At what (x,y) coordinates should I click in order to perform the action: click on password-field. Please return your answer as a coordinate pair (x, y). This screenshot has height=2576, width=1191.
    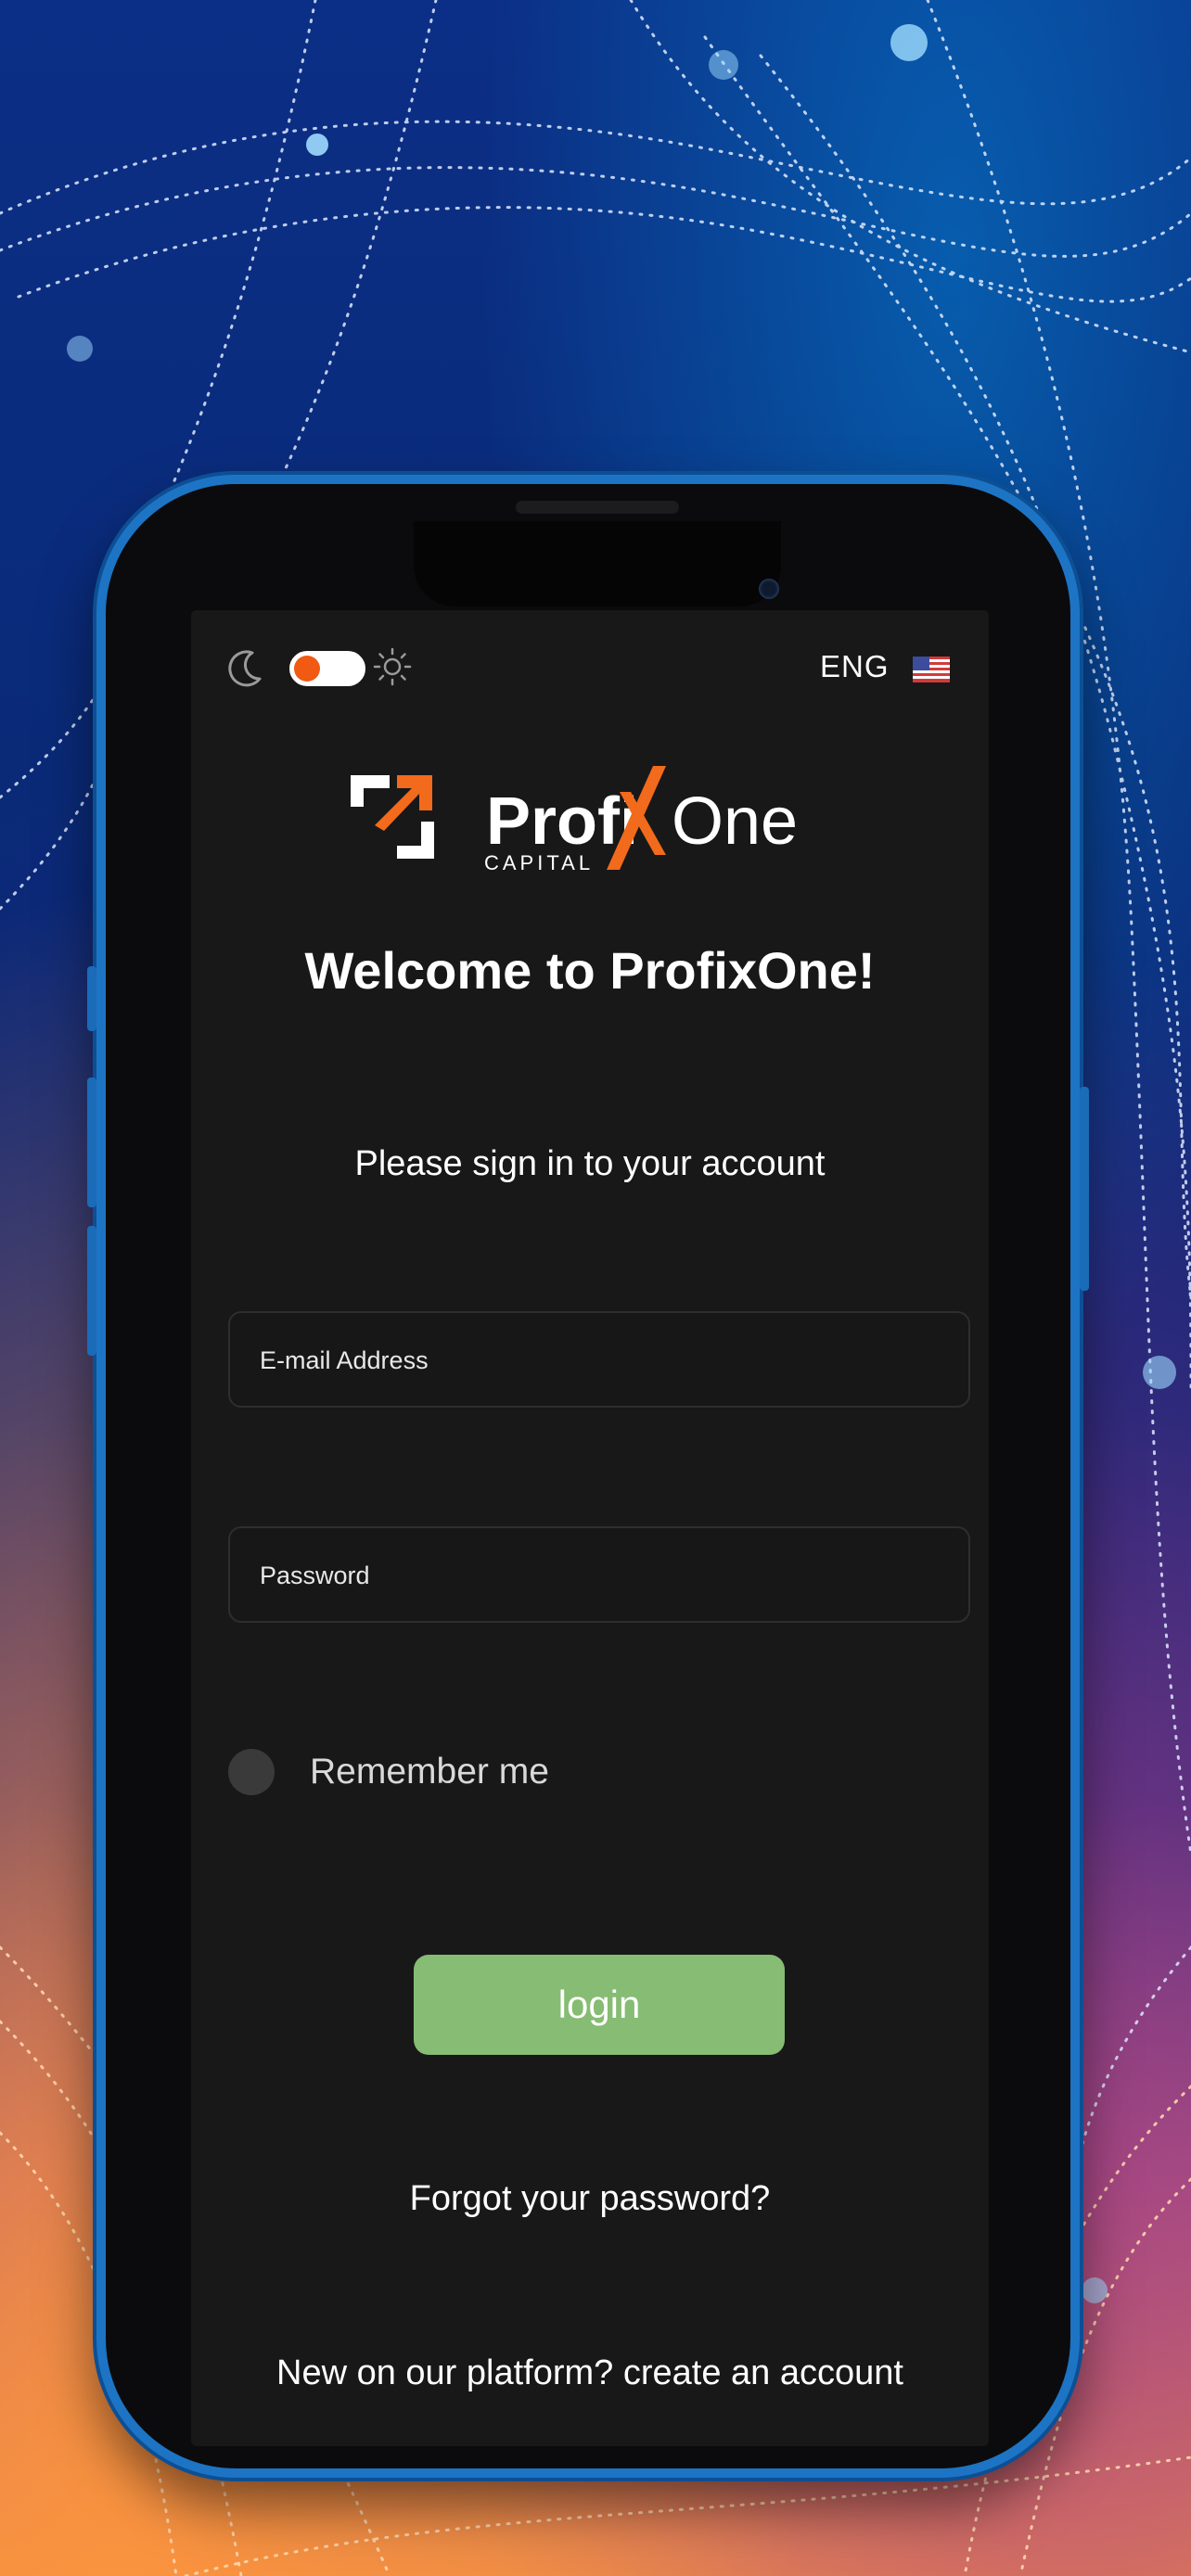
    Looking at the image, I should click on (603, 1575).